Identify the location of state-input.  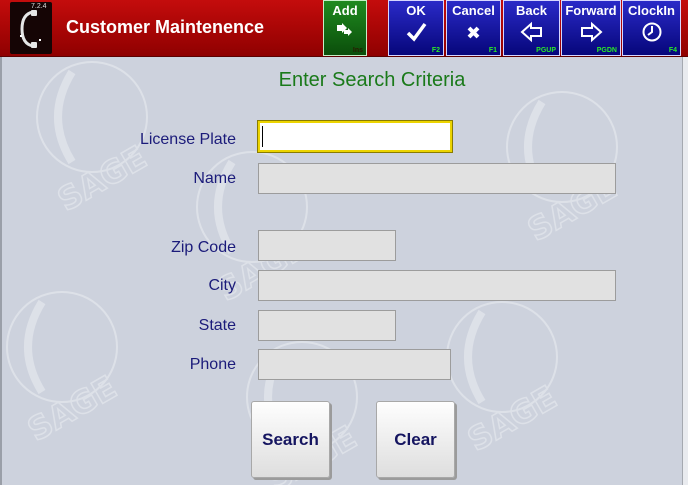
(327, 325).